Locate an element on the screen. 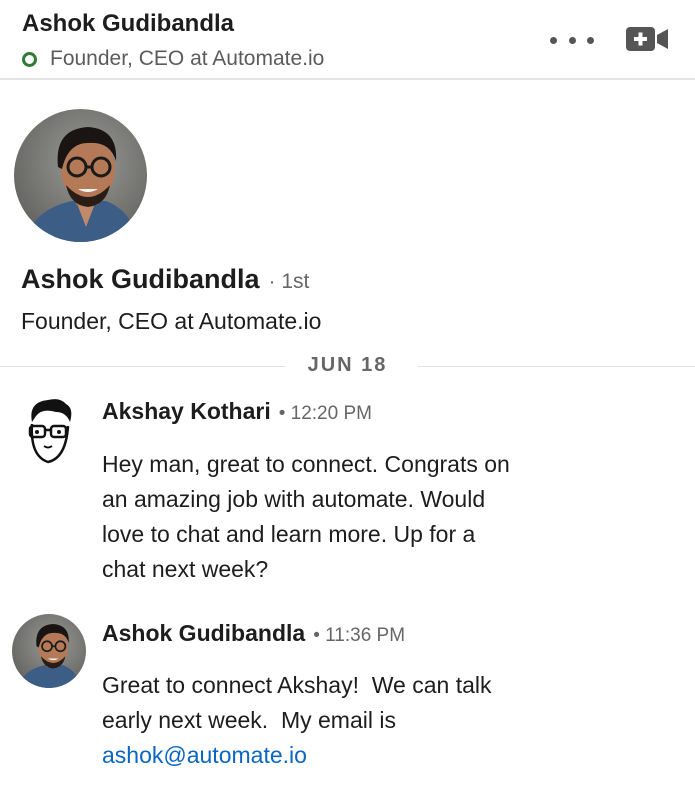  message-timestamp: • 11:36 PM is located at coordinates (359, 635).